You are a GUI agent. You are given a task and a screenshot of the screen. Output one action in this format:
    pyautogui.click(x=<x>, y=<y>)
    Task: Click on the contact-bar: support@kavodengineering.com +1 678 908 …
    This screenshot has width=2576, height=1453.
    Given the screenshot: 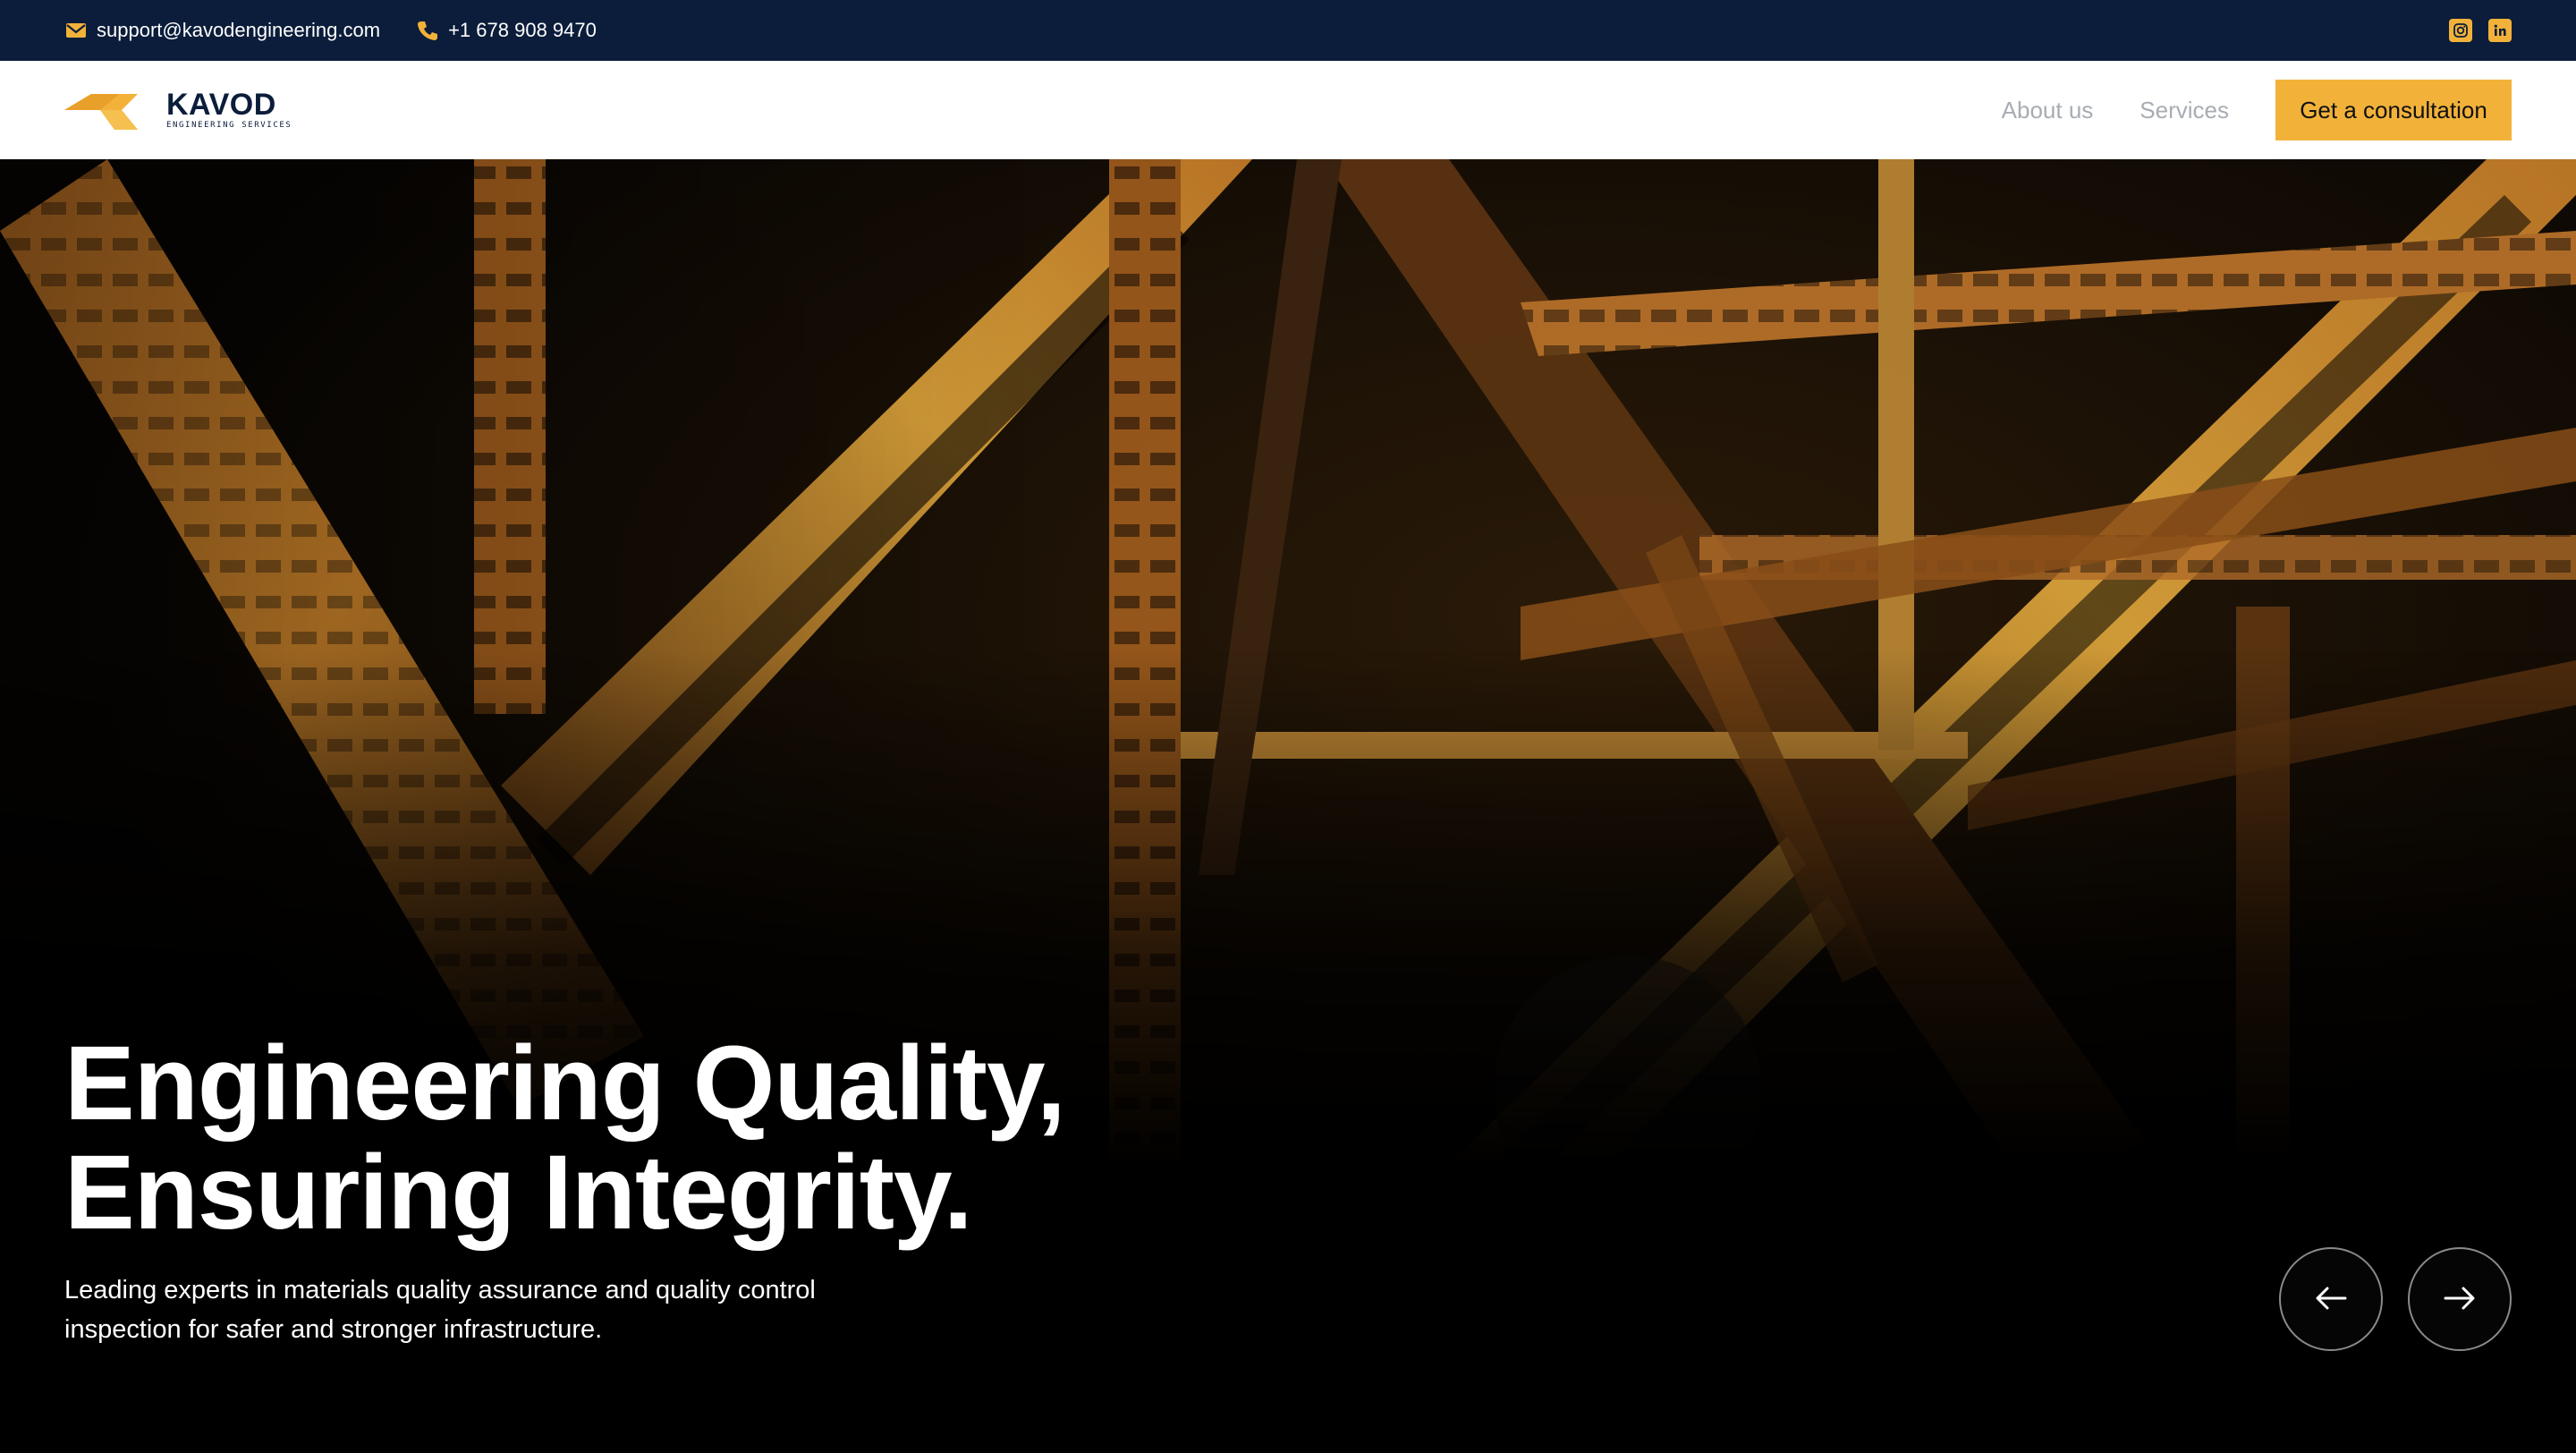 What is the action you would take?
    pyautogui.click(x=1288, y=30)
    